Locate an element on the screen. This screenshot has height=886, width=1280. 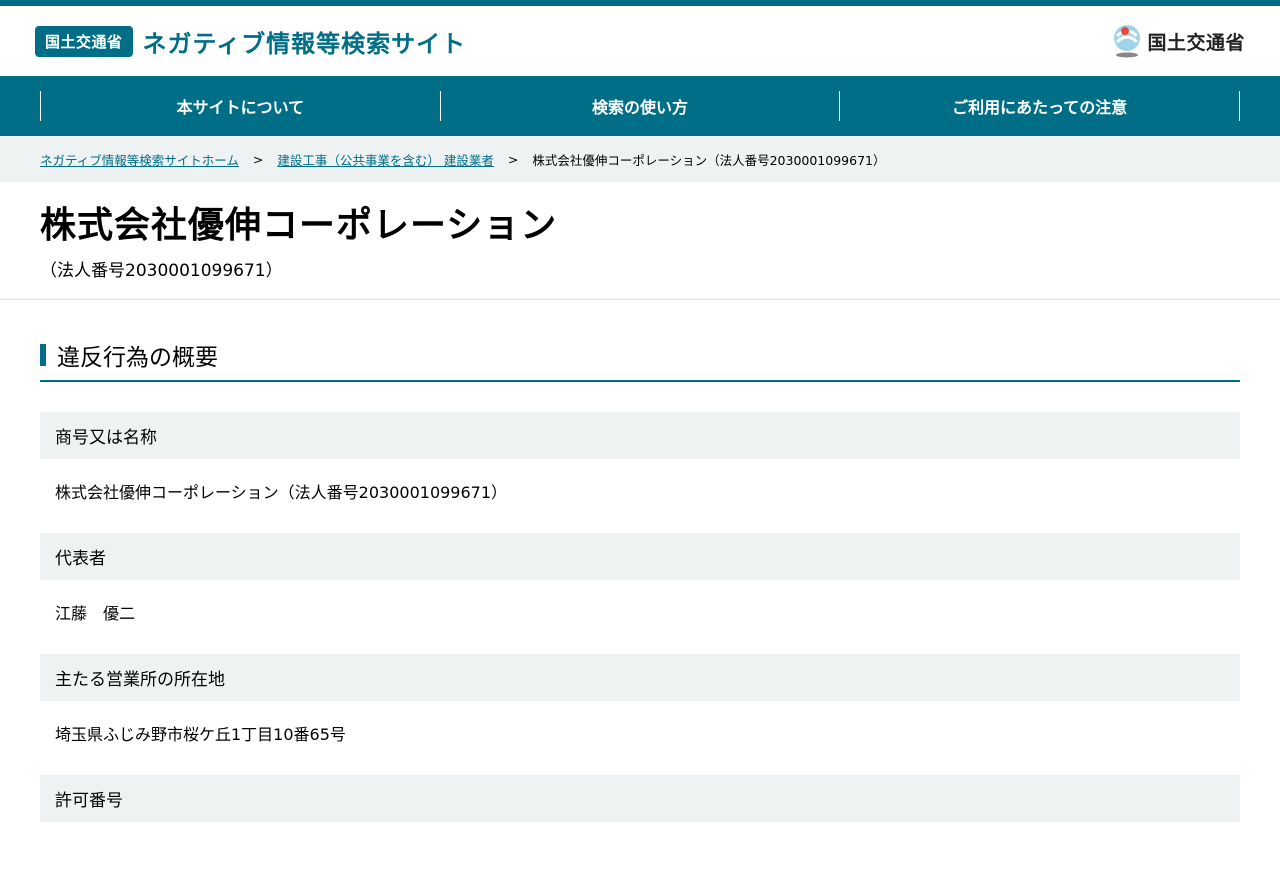
field-label: 許可番号 is located at coordinates (640, 798).